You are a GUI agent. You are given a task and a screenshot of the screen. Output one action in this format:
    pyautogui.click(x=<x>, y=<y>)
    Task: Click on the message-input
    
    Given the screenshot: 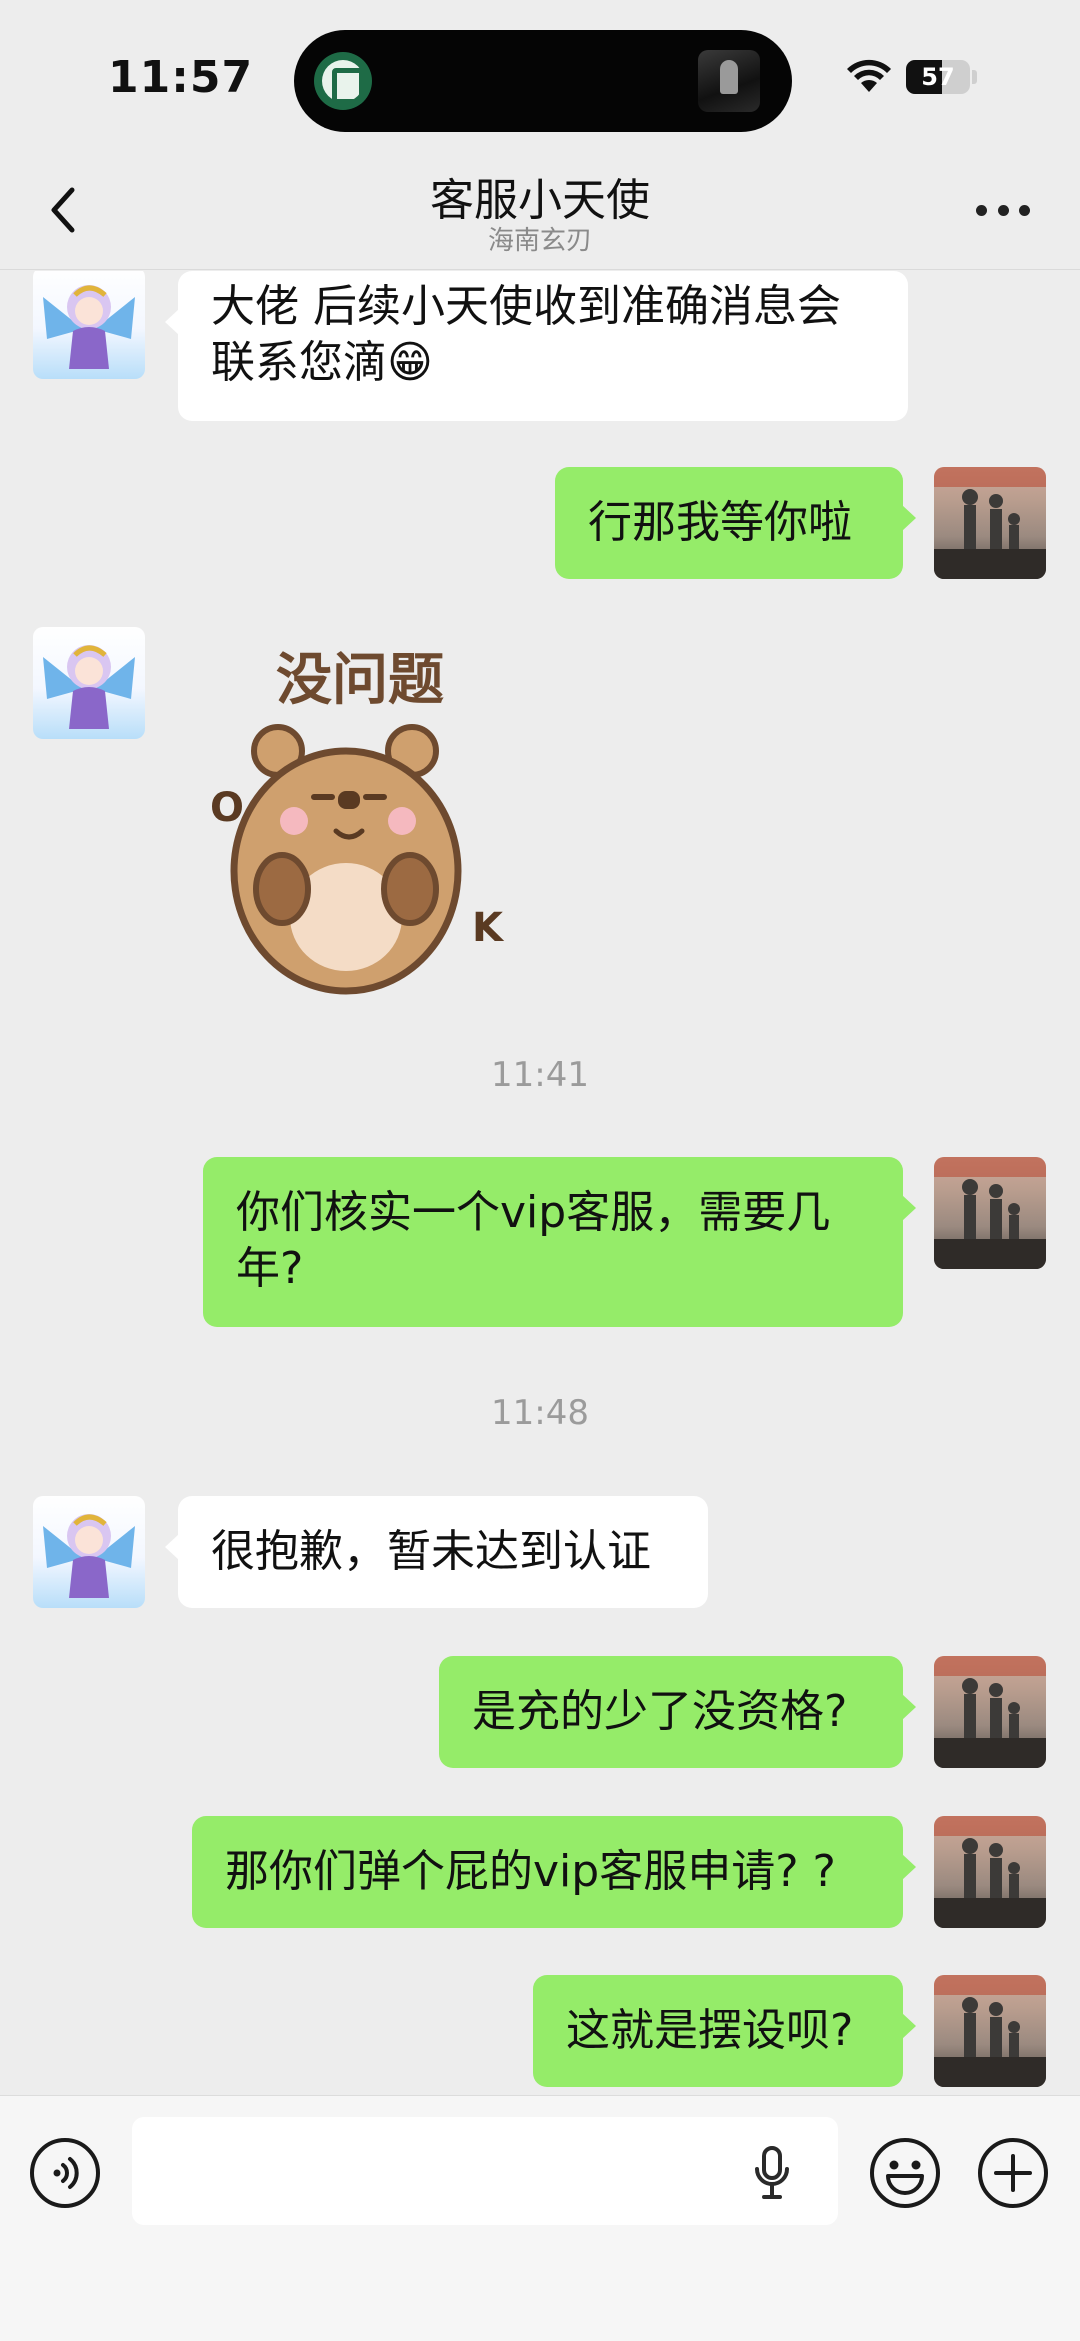 What is the action you would take?
    pyautogui.click(x=485, y=2171)
    